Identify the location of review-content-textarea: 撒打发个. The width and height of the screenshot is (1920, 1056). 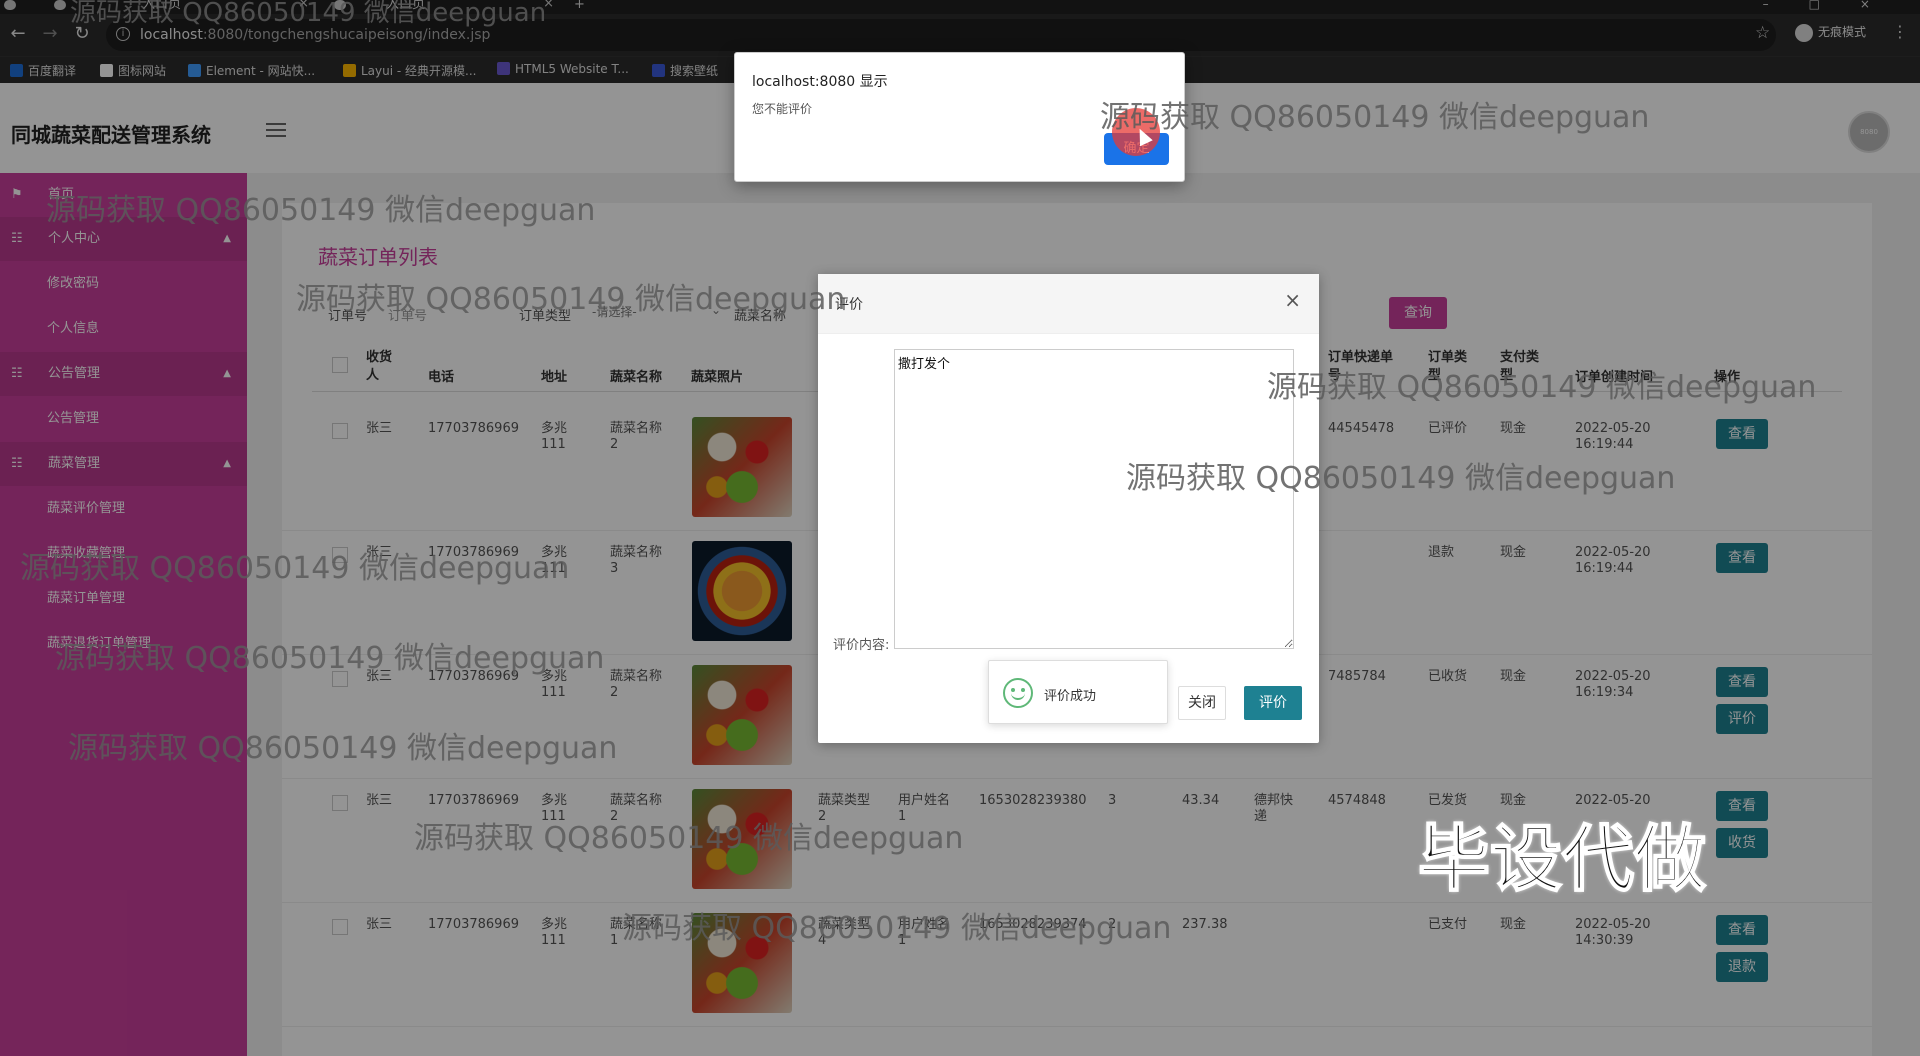
(1094, 499).